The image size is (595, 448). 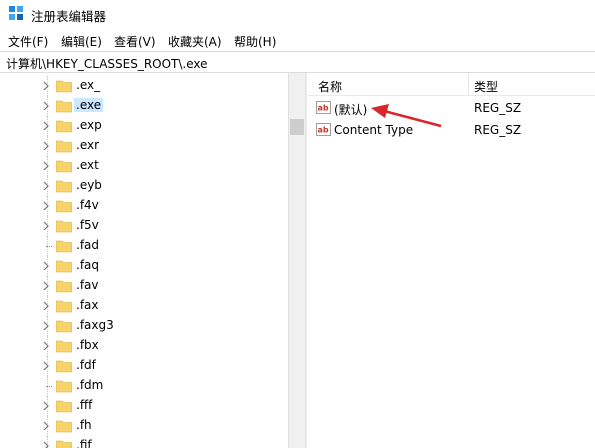 I want to click on tree-item: .exp, so click(x=144, y=126).